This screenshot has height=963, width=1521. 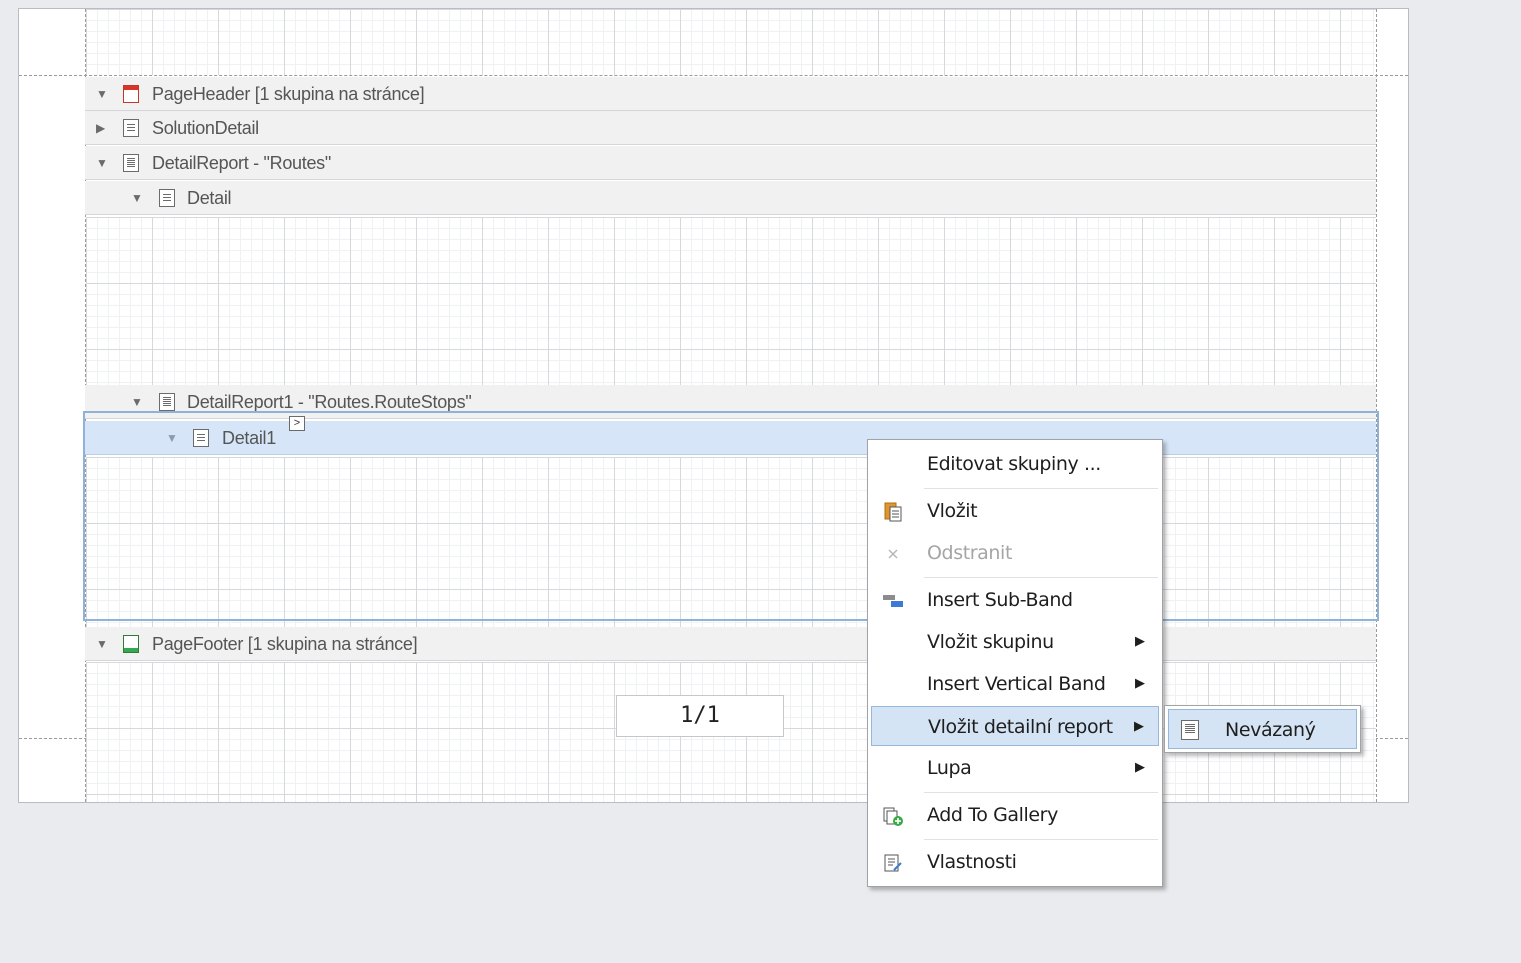 What do you see at coordinates (249, 438) in the screenshot?
I see `band-label: Detail1` at bounding box center [249, 438].